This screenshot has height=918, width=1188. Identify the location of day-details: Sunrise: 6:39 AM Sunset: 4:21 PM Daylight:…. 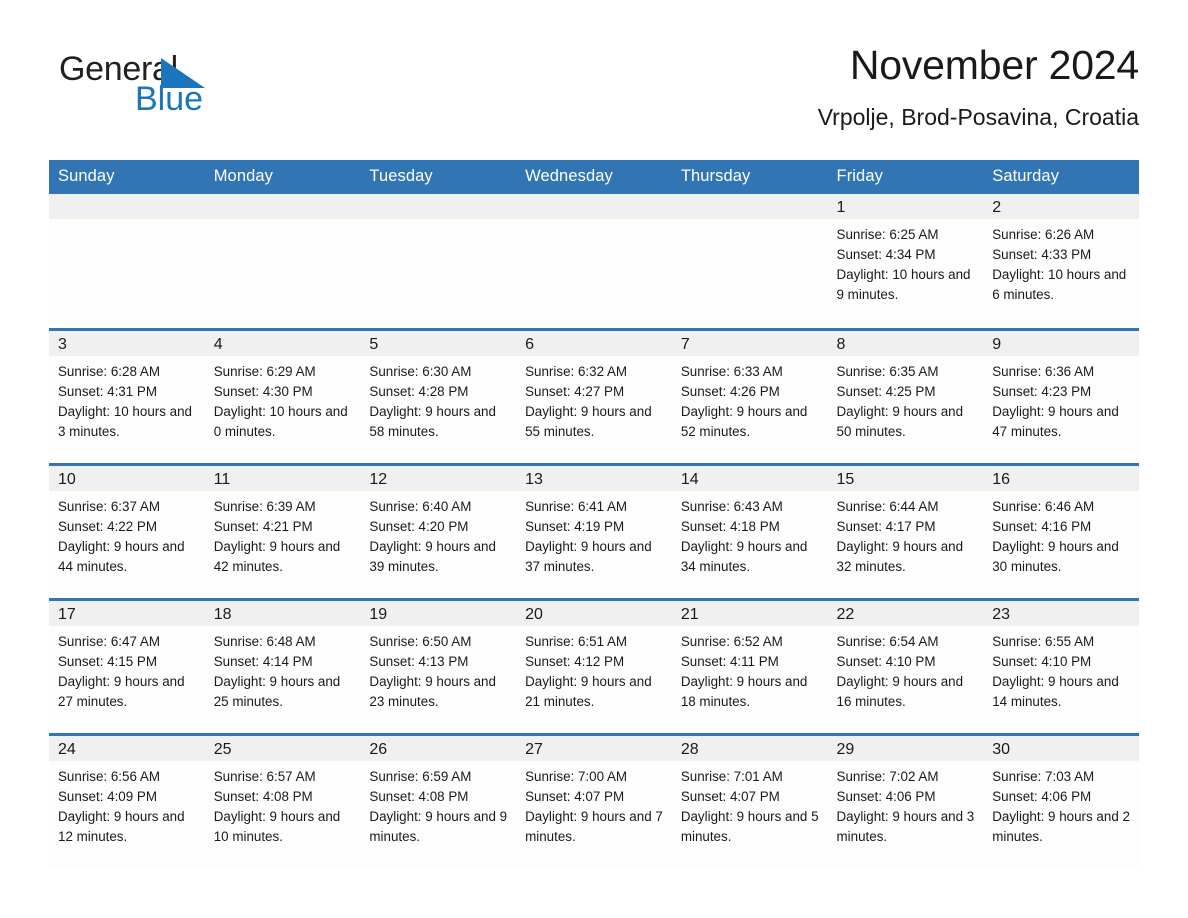
(283, 534).